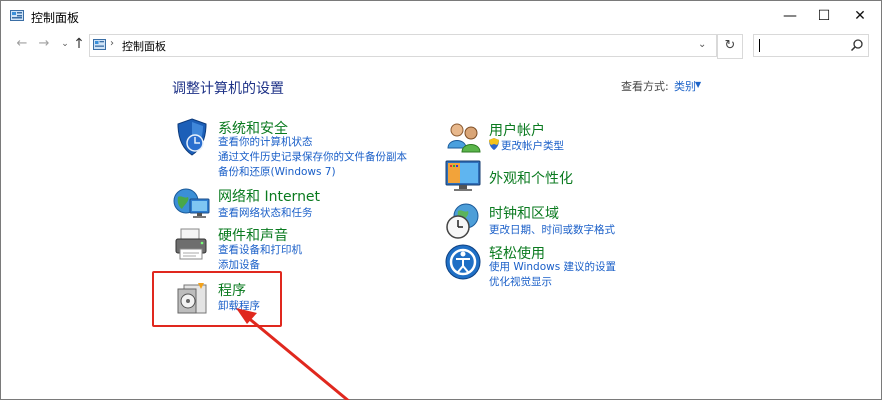  What do you see at coordinates (239, 264) in the screenshot?
I see `link-add-device: 添加设备` at bounding box center [239, 264].